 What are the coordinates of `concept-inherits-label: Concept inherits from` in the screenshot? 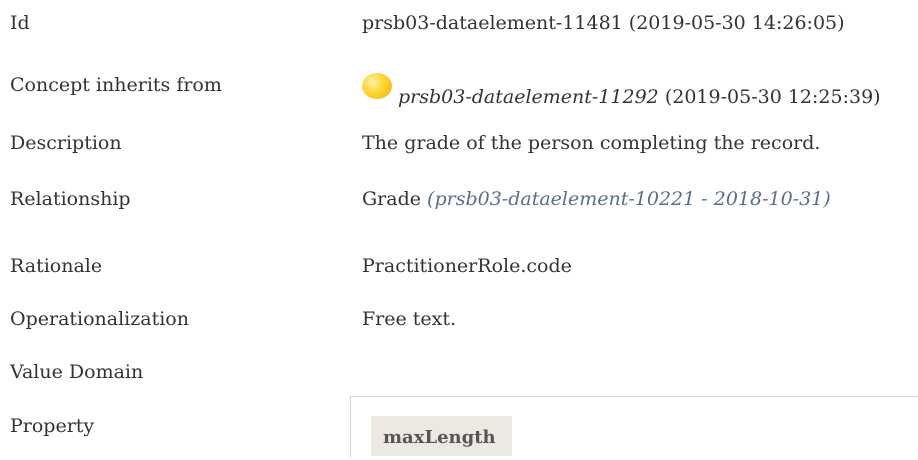 It's located at (116, 85).